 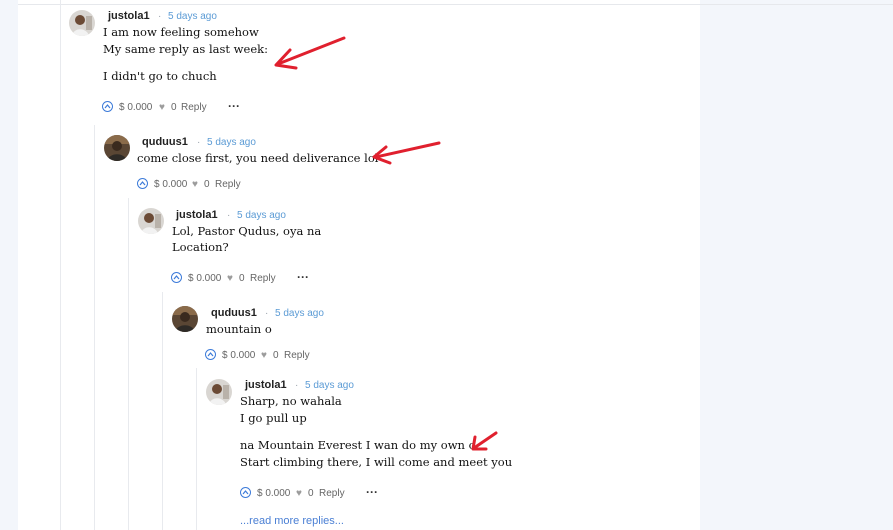 What do you see at coordinates (455, 4) in the screenshot?
I see `top-divider` at bounding box center [455, 4].